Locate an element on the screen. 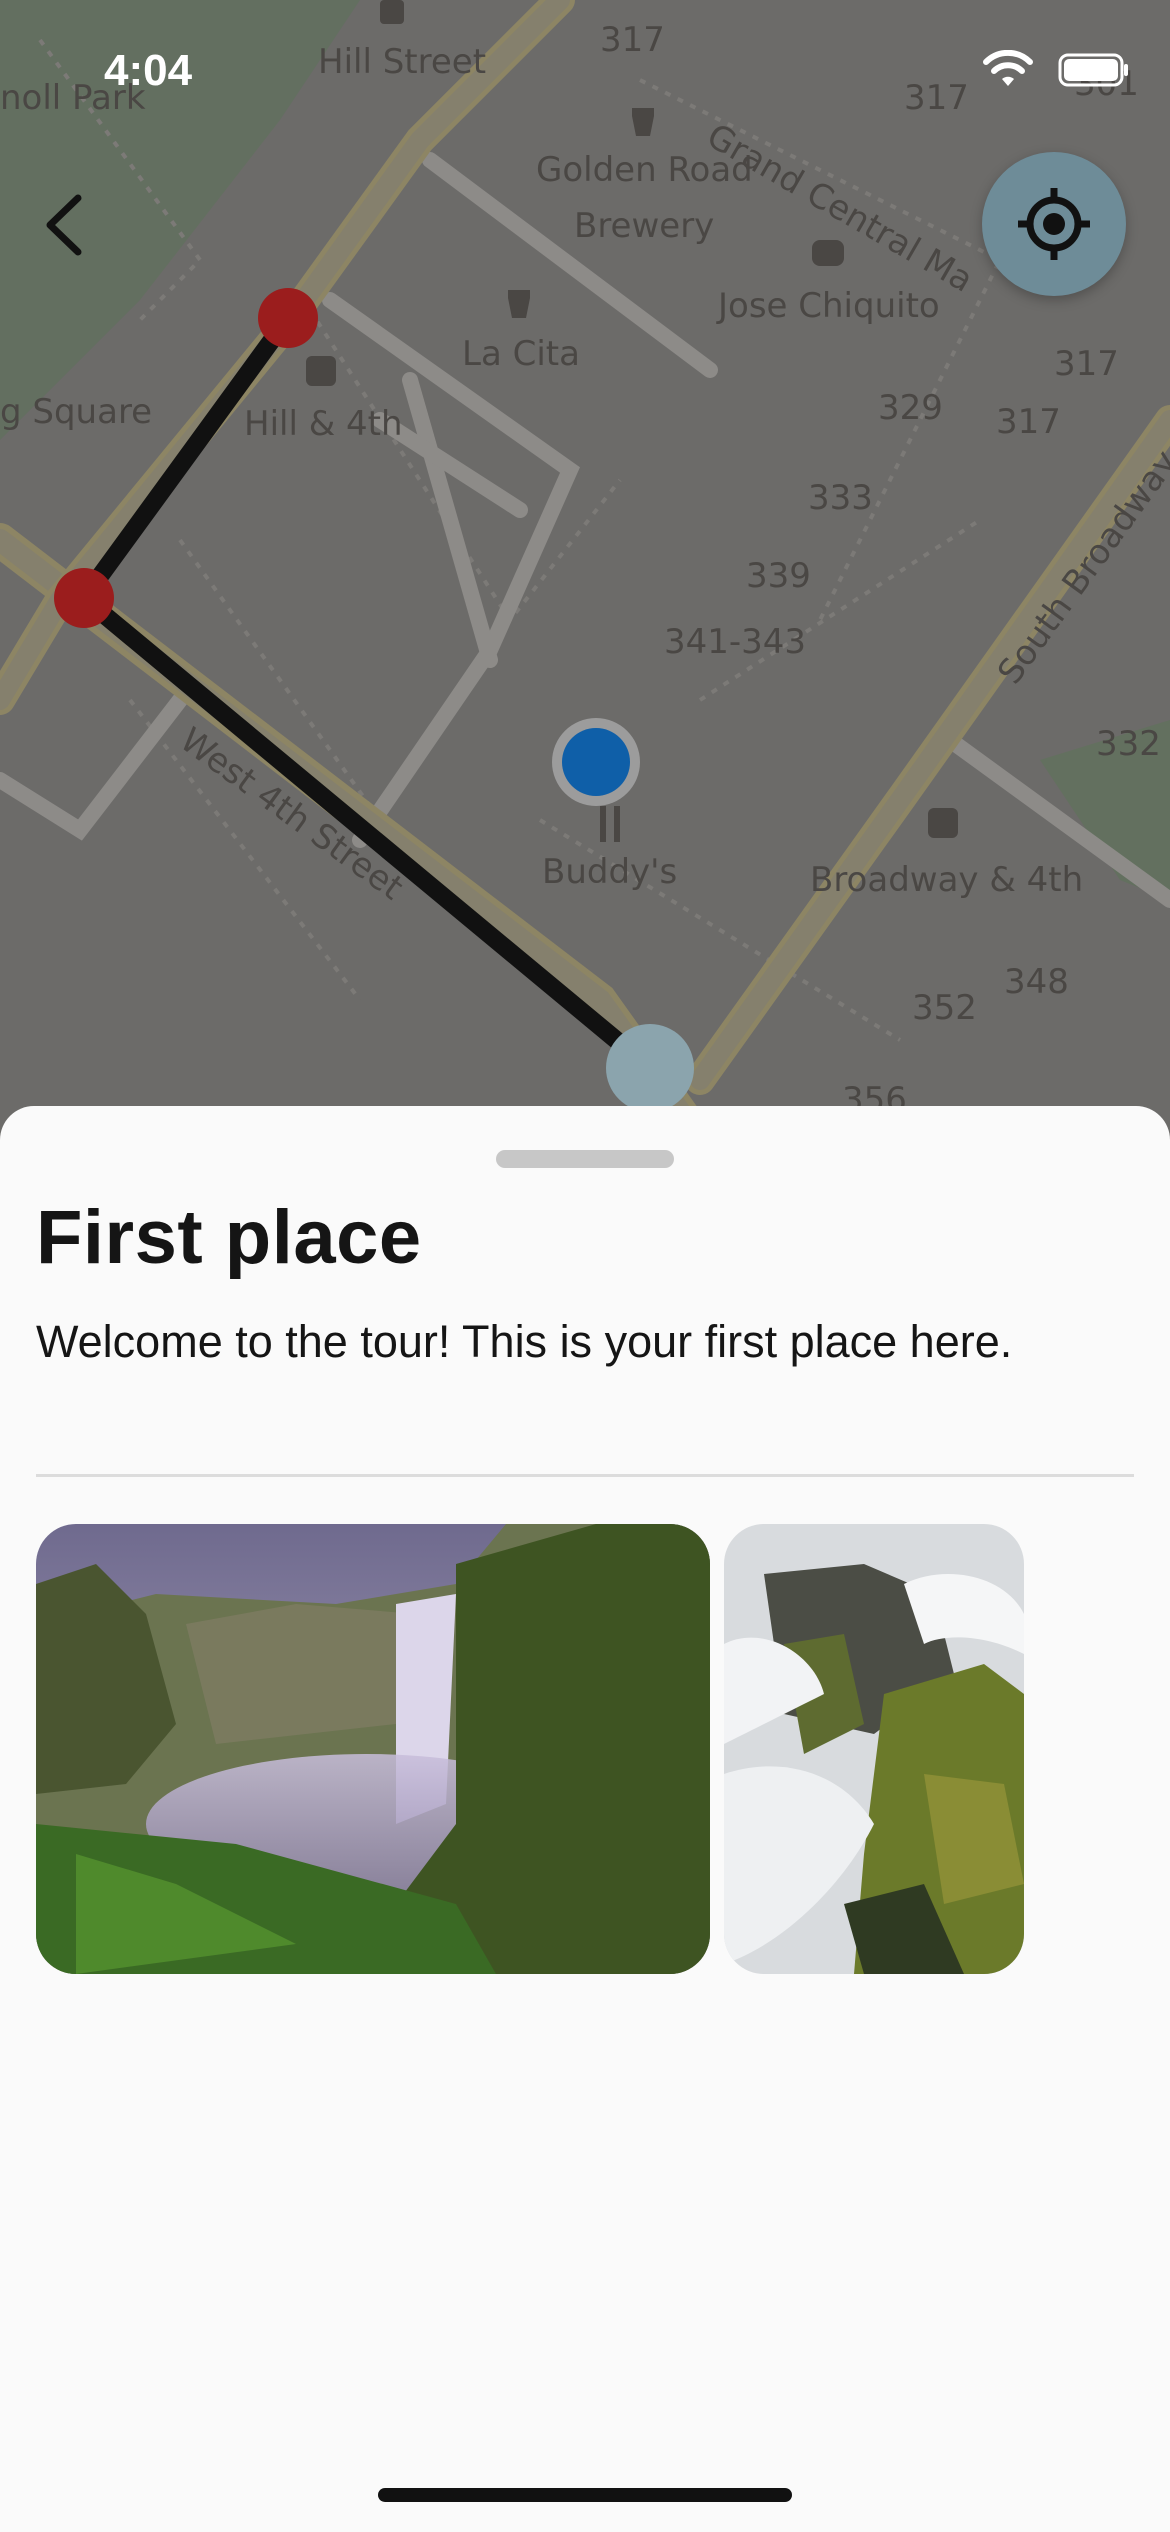 Image resolution: width=1170 pixels, height=2532 pixels. home-indicator is located at coordinates (585, 2495).